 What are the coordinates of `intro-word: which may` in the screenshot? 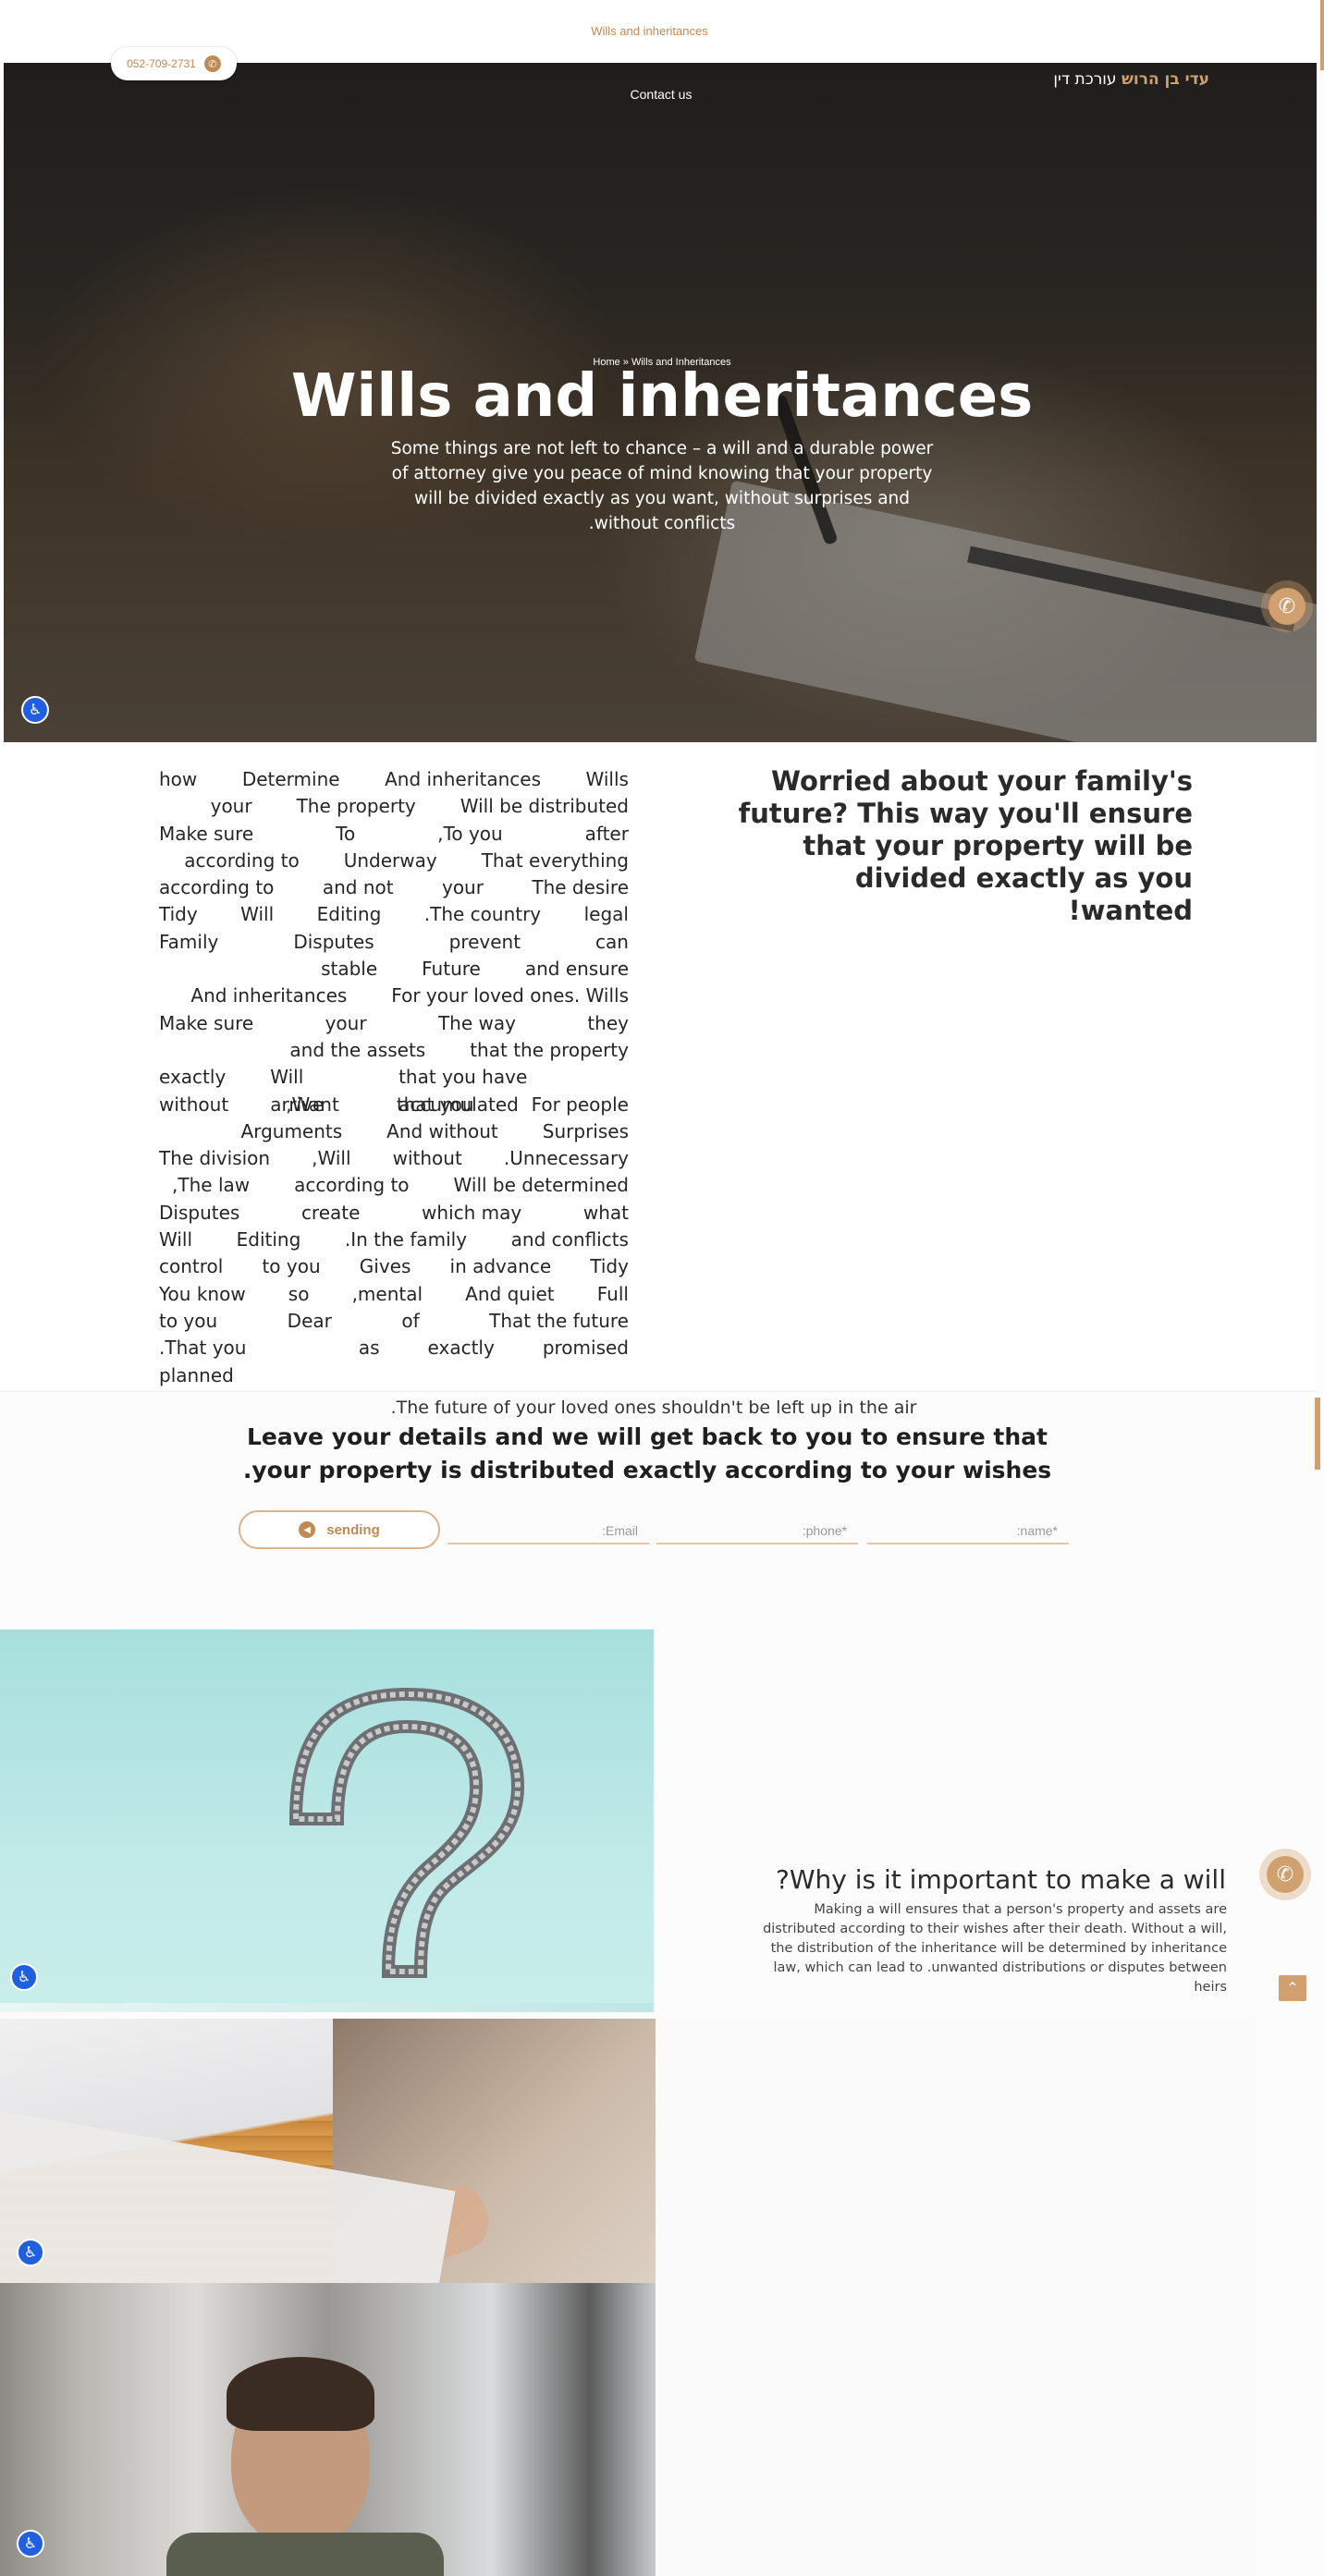 It's located at (472, 1212).